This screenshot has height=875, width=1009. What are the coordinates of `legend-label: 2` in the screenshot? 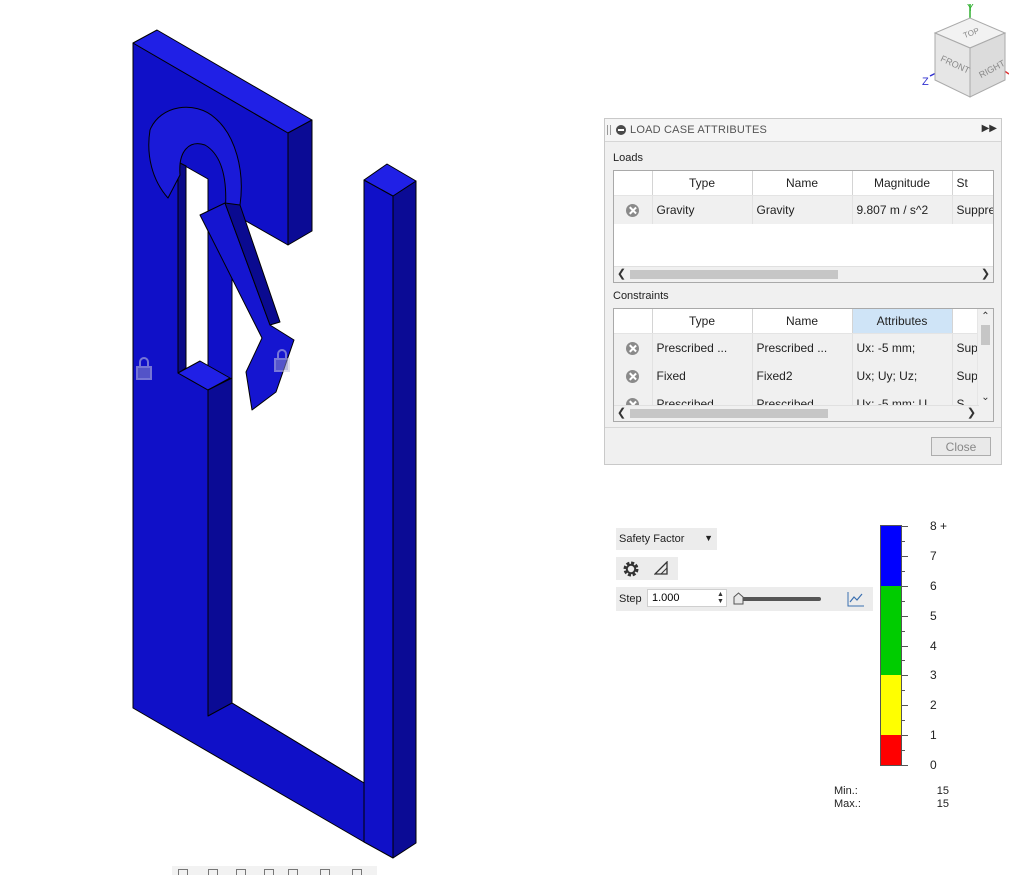 It's located at (933, 705).